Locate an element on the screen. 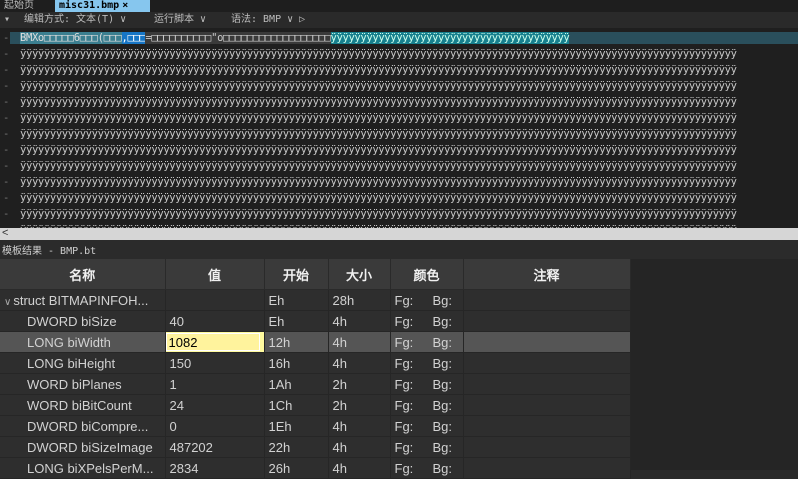  cell-name: DWORD biSizeImage is located at coordinates (83, 447).